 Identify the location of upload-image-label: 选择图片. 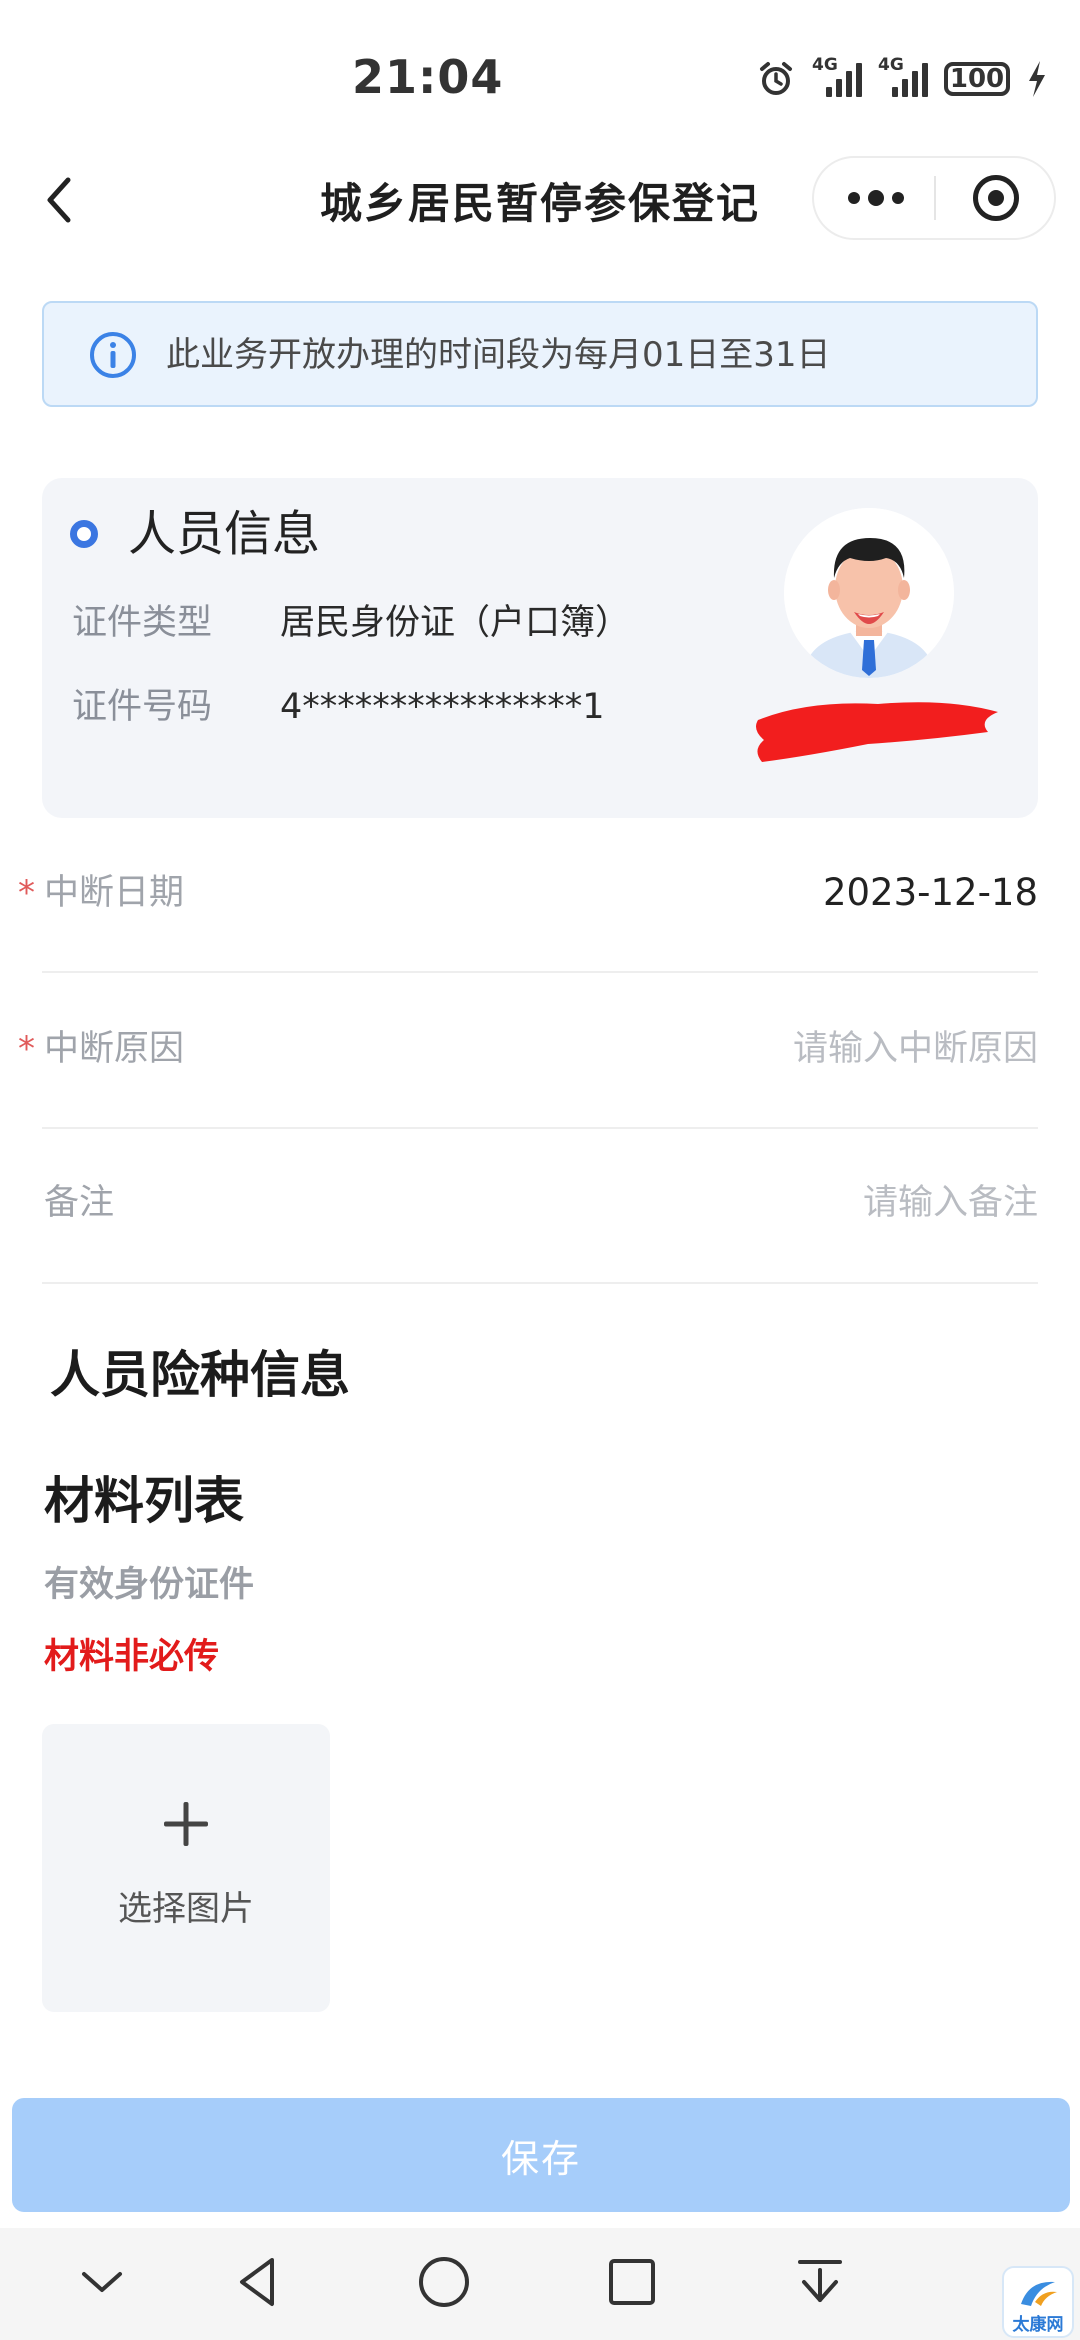
(186, 1909).